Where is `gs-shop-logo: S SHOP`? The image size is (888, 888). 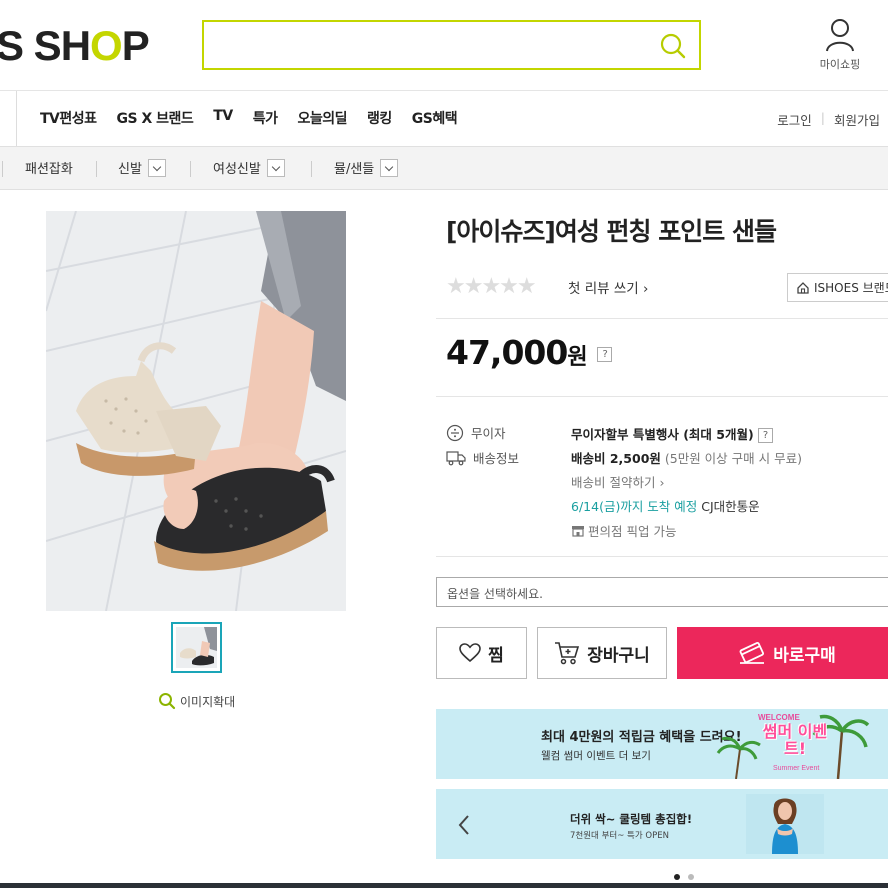
gs-shop-logo: S SHOP is located at coordinates (75, 46).